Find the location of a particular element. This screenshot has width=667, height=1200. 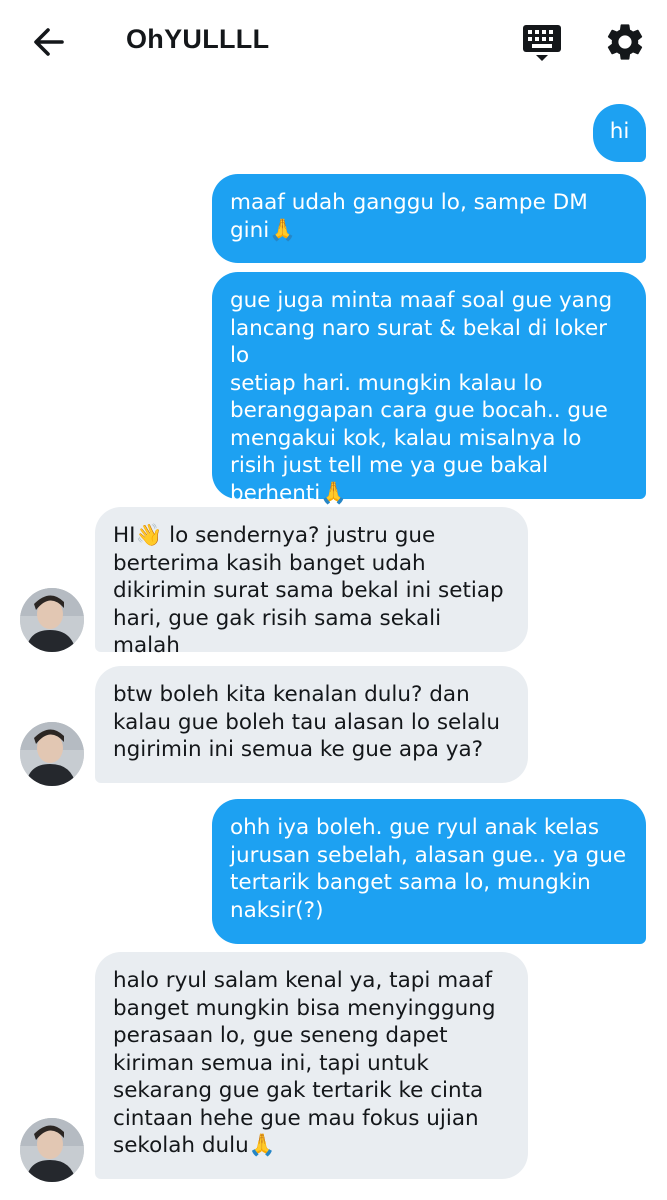

message-bubble-outgoing: hi is located at coordinates (619, 133).